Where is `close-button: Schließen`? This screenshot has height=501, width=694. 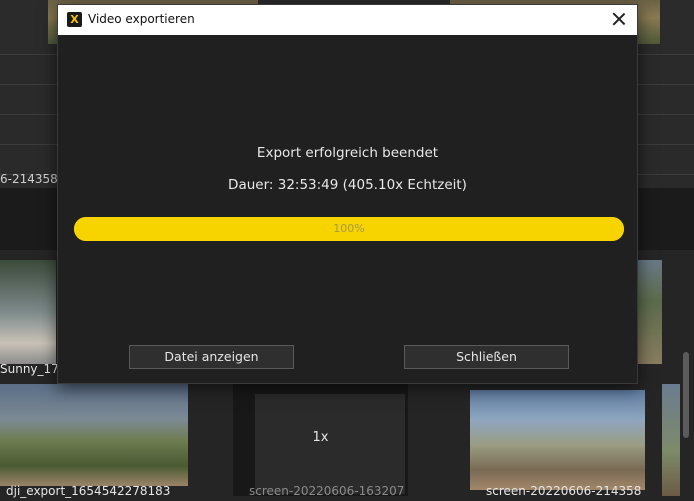
close-button: Schließen is located at coordinates (486, 357).